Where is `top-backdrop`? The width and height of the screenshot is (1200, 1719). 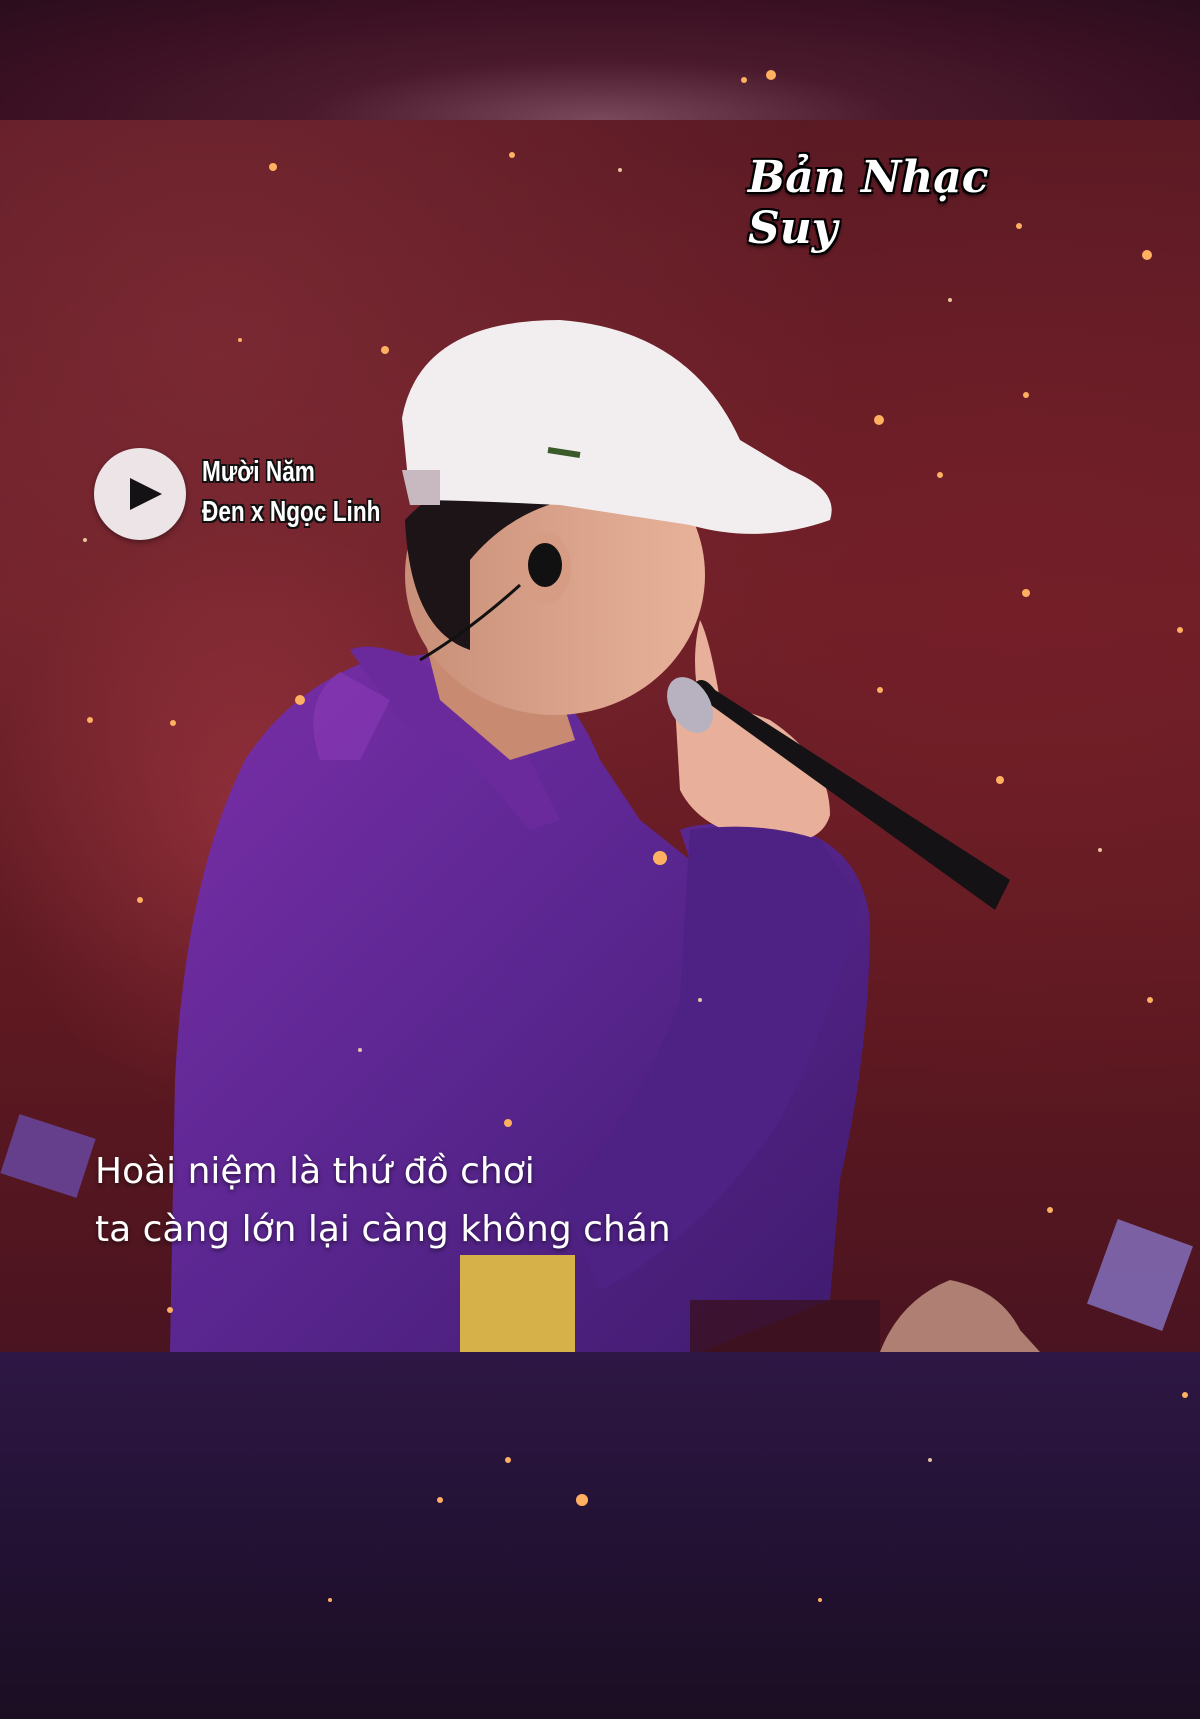 top-backdrop is located at coordinates (600, 60).